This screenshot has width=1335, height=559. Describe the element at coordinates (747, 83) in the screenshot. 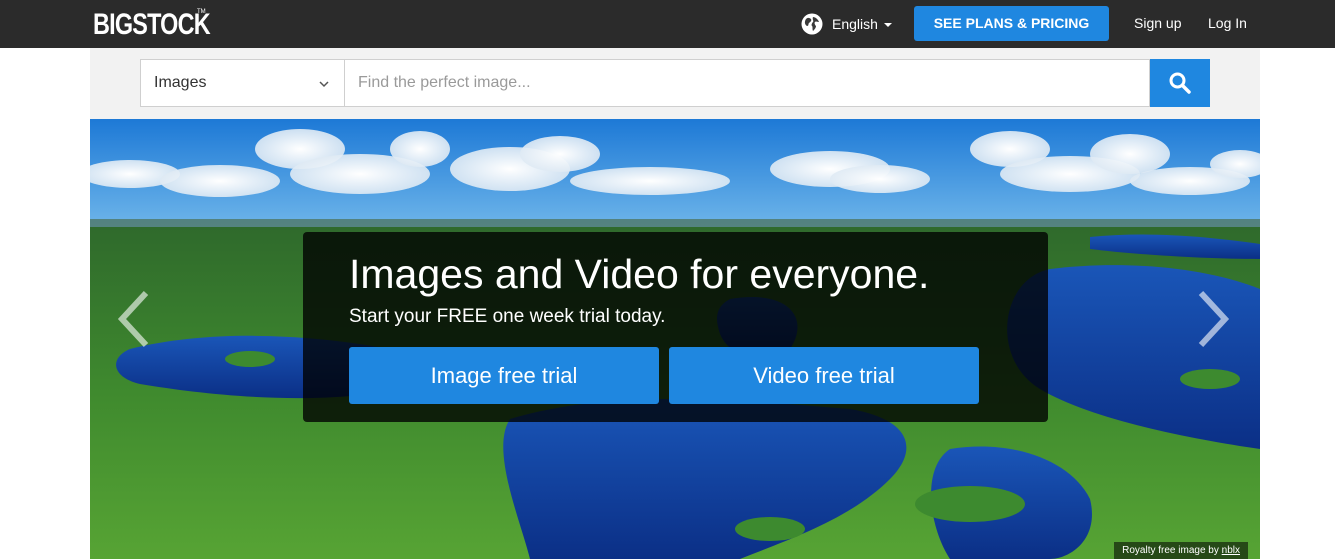

I see `search-input` at that location.